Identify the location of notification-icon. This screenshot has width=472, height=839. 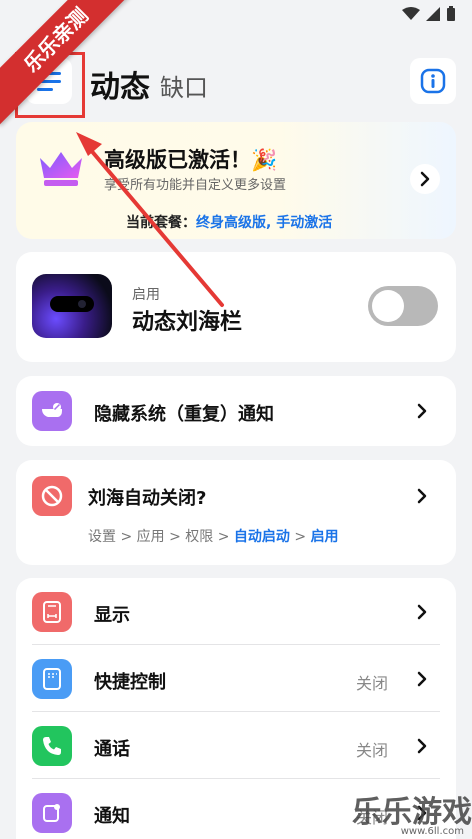
(52, 813).